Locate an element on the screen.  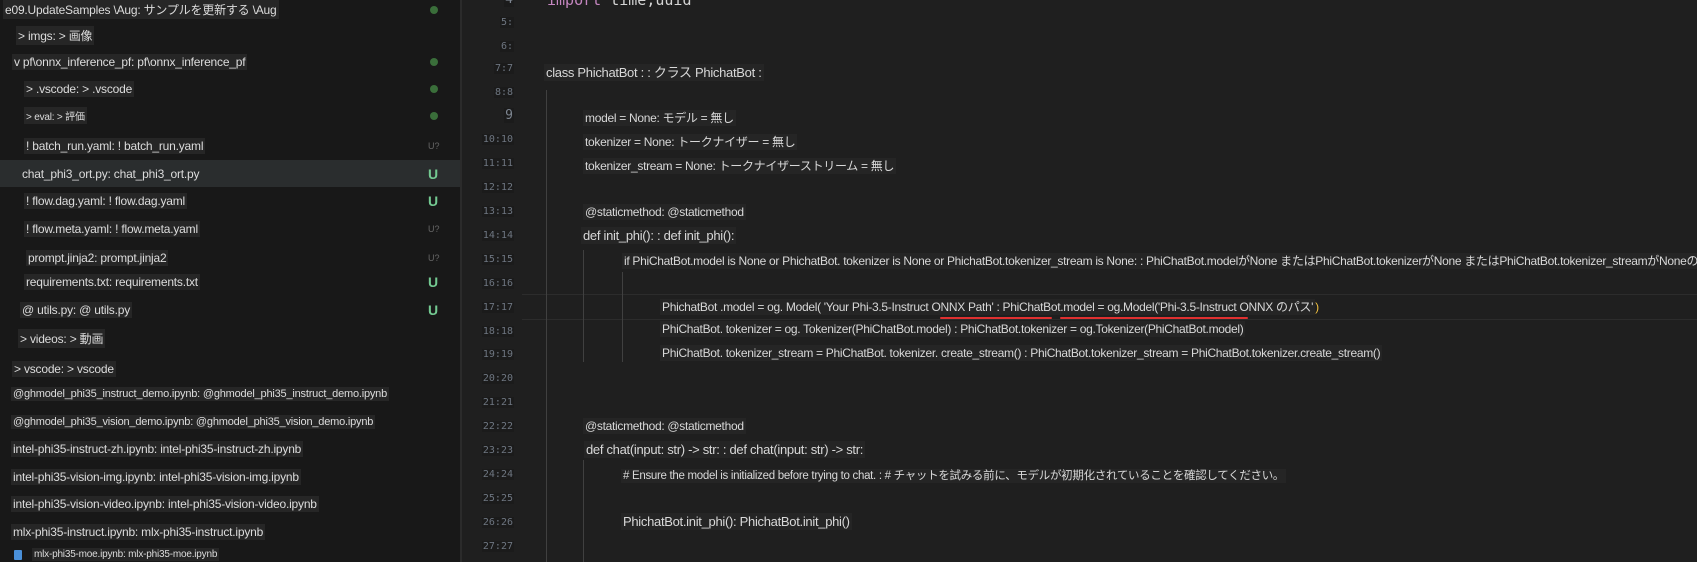
line-number: 8:8 is located at coordinates (503, 92).